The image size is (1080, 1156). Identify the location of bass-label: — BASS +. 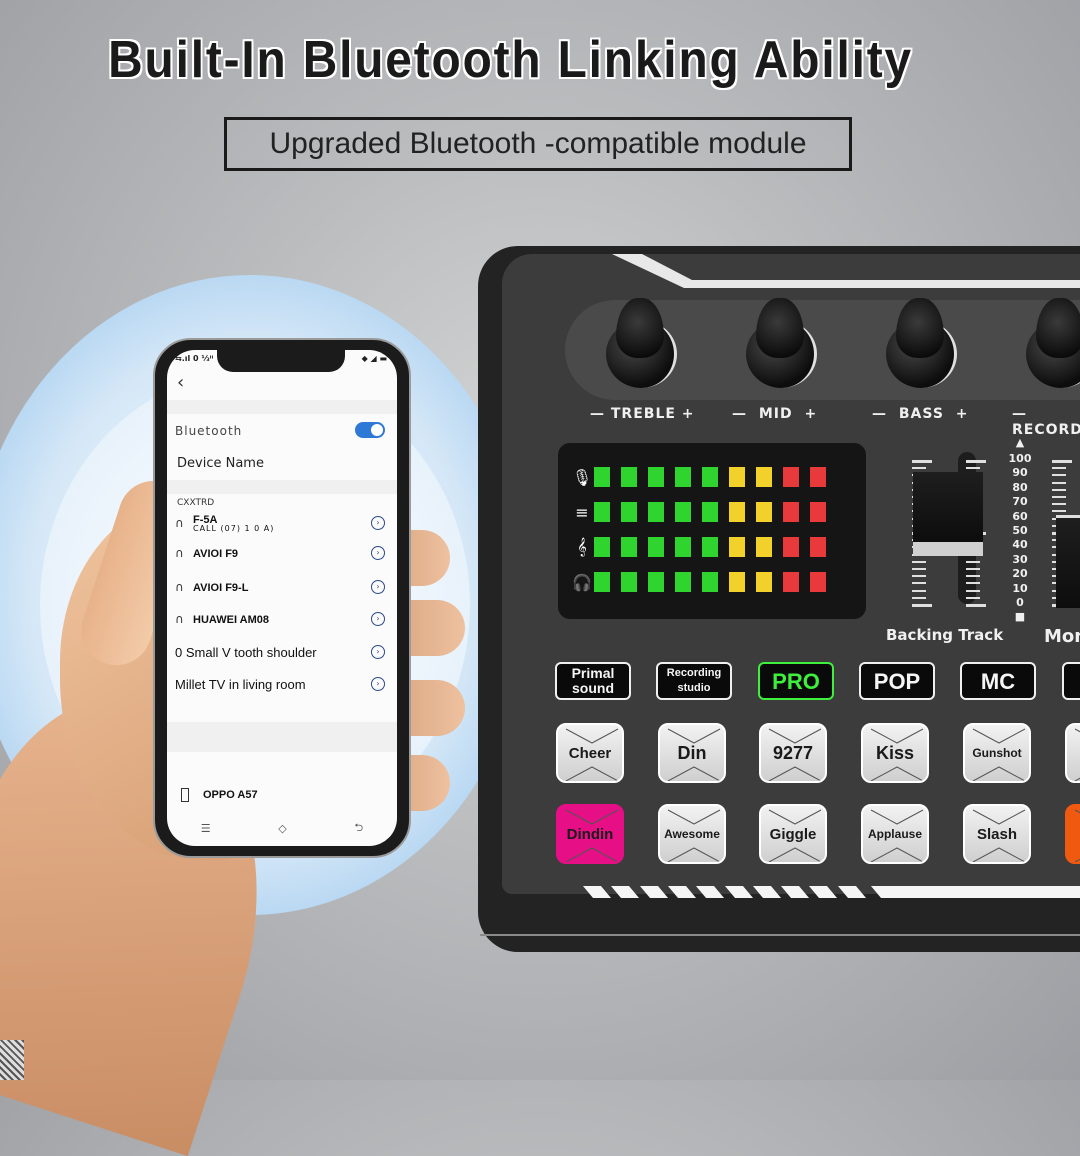
(920, 414).